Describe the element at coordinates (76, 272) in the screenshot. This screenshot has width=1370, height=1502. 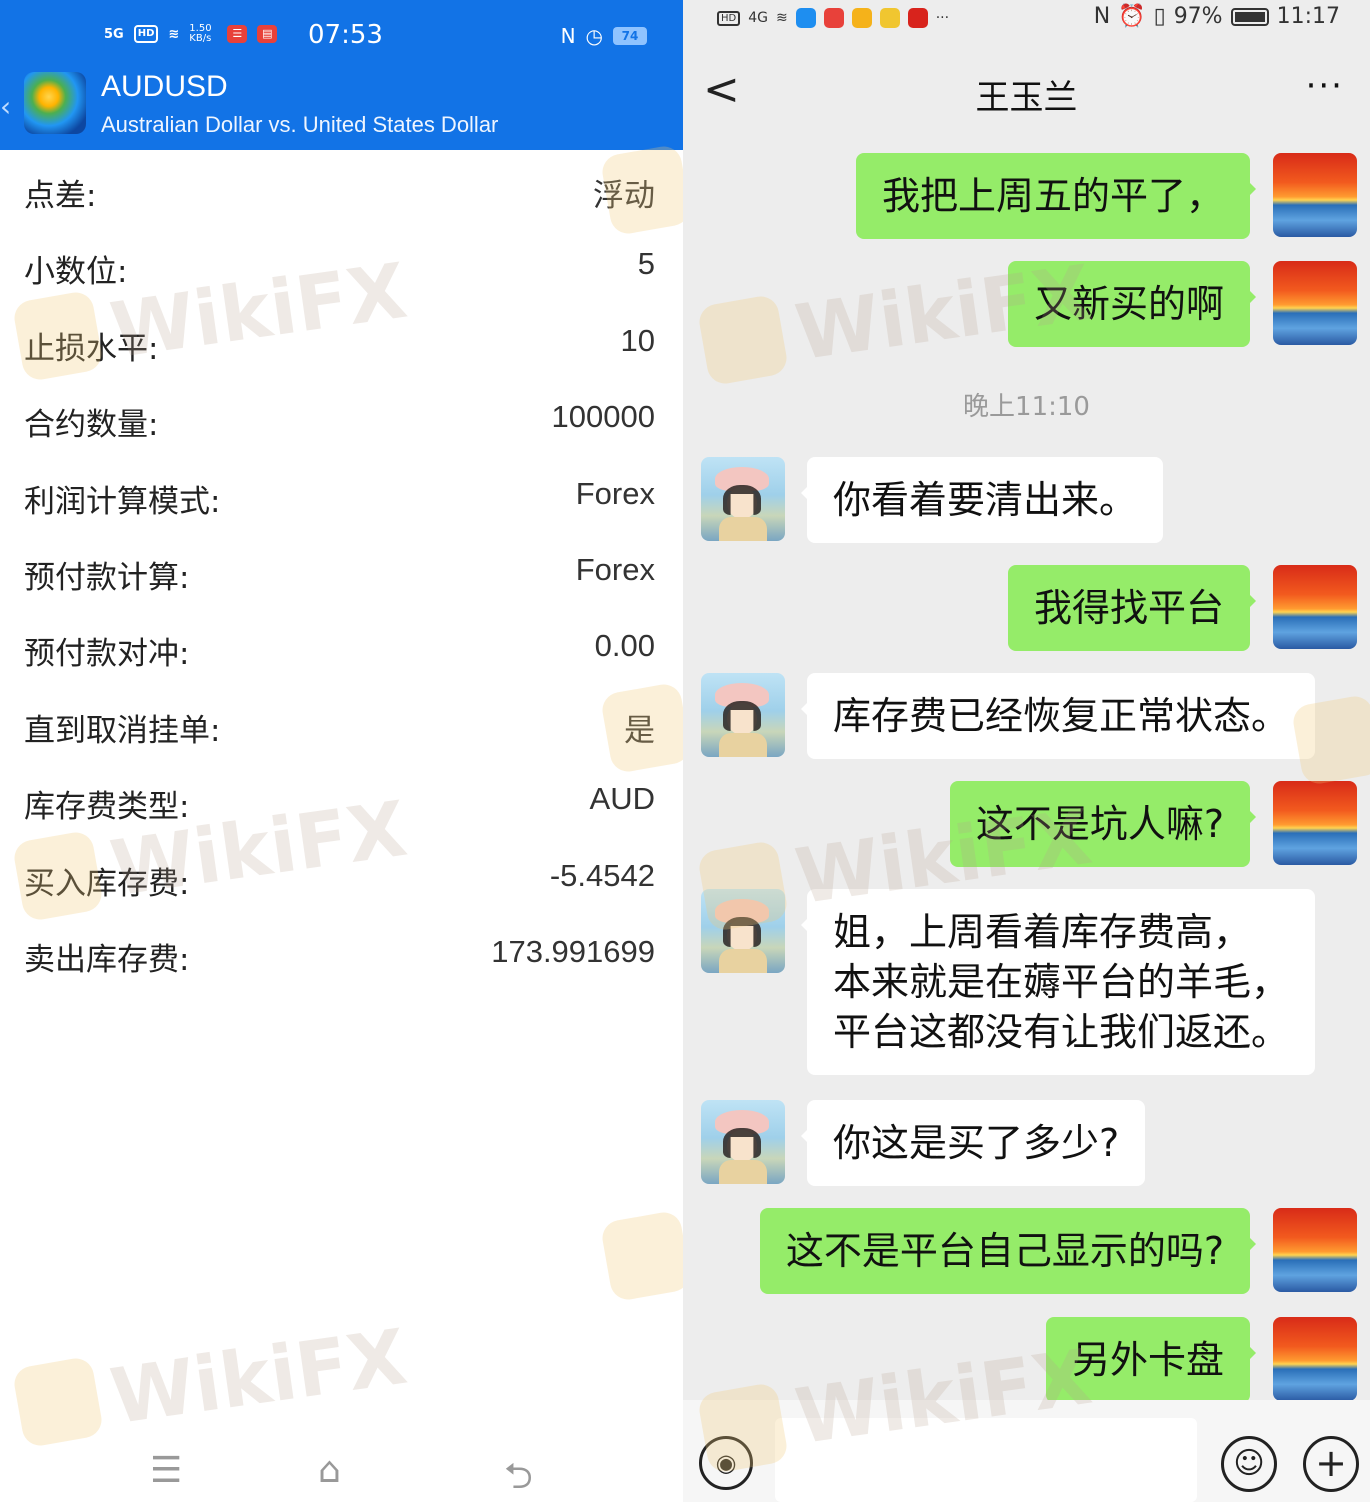
I see `spec-label: 小数位:` at that location.